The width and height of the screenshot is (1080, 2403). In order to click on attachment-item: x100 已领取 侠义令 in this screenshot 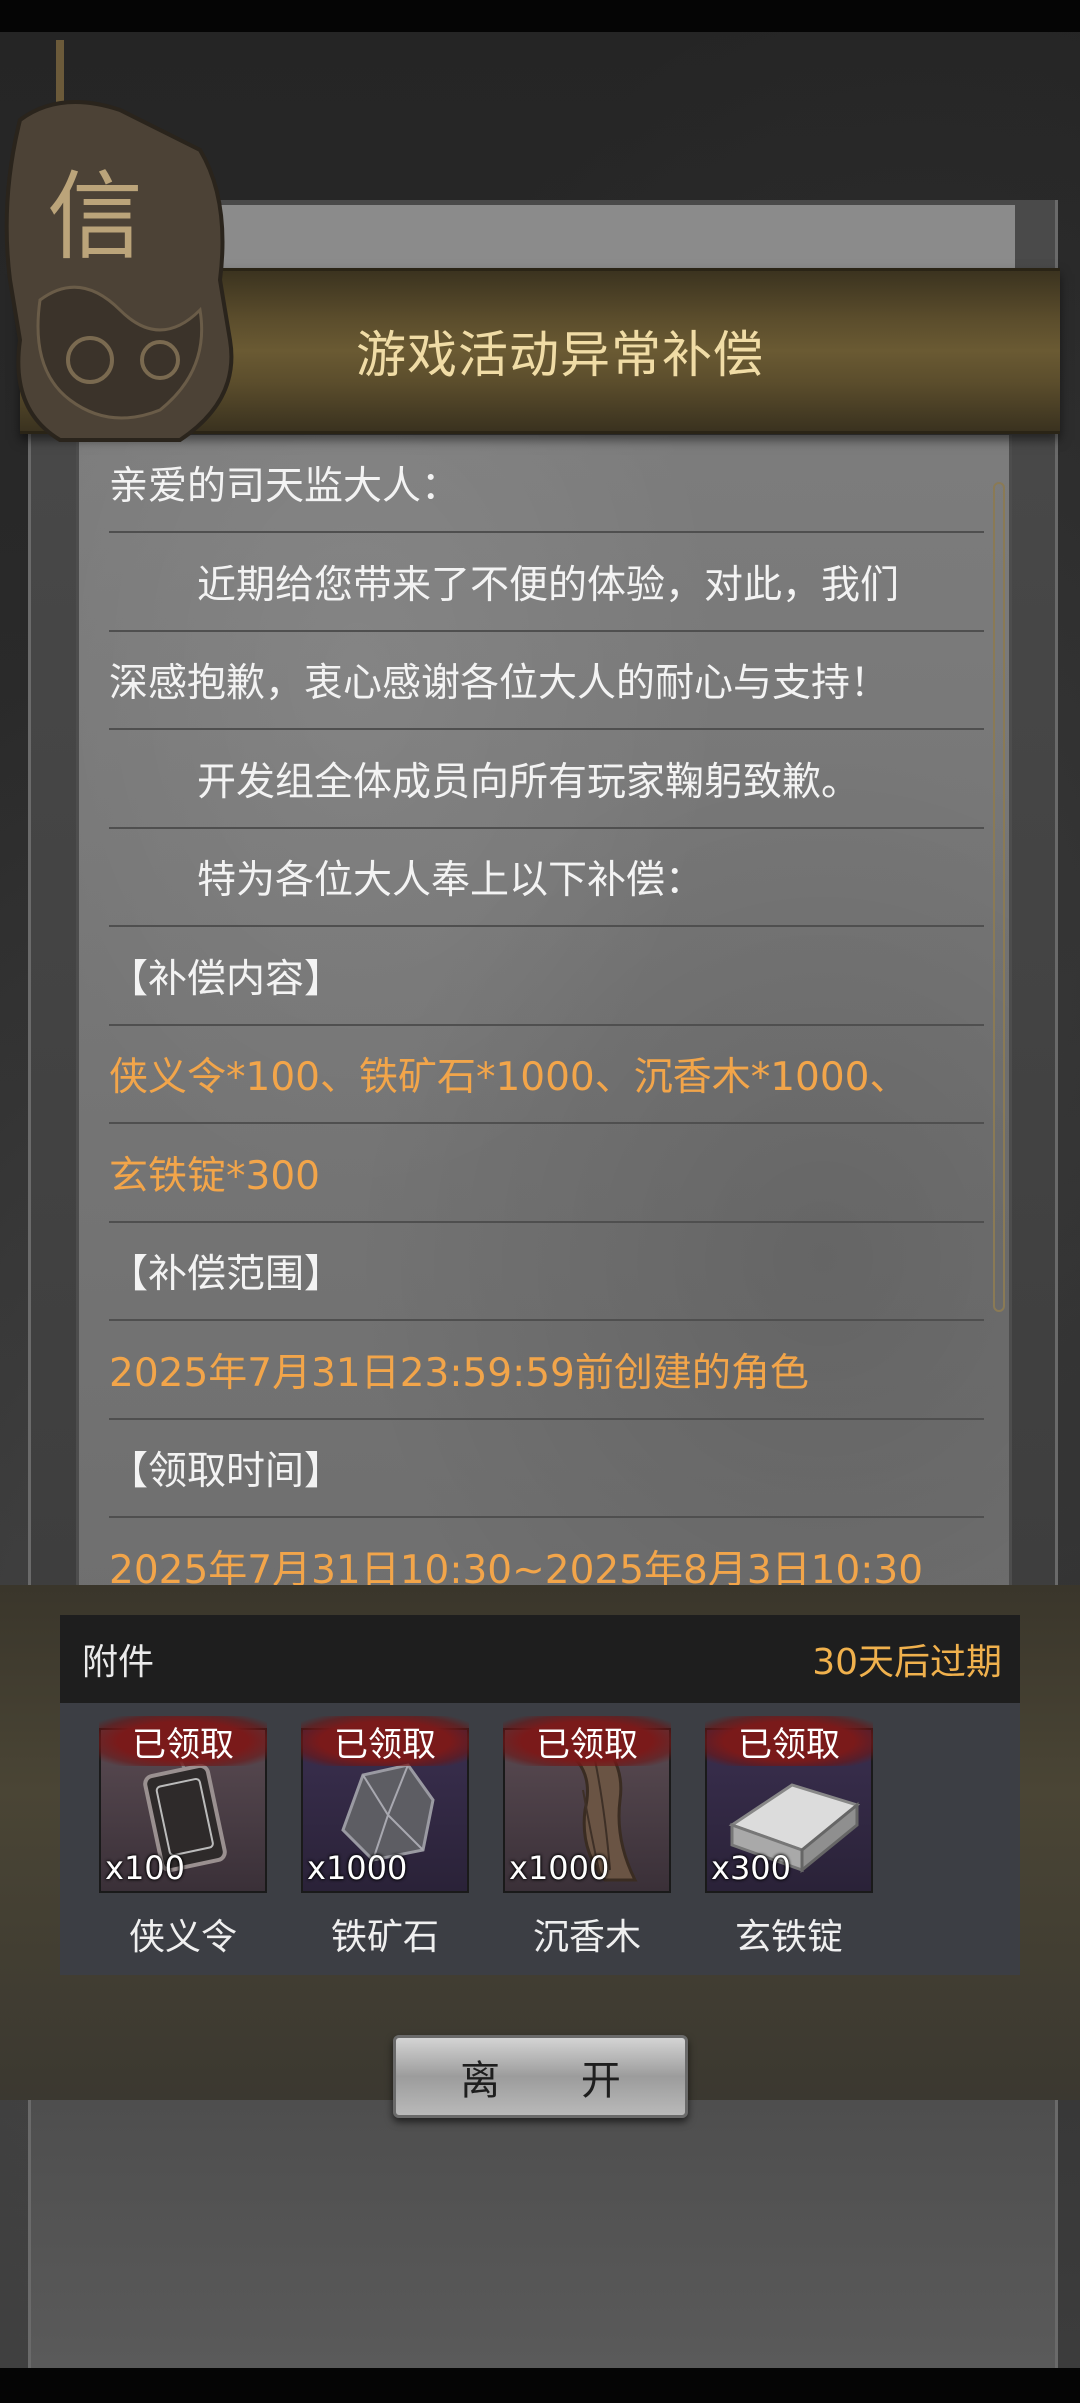, I will do `click(184, 1837)`.